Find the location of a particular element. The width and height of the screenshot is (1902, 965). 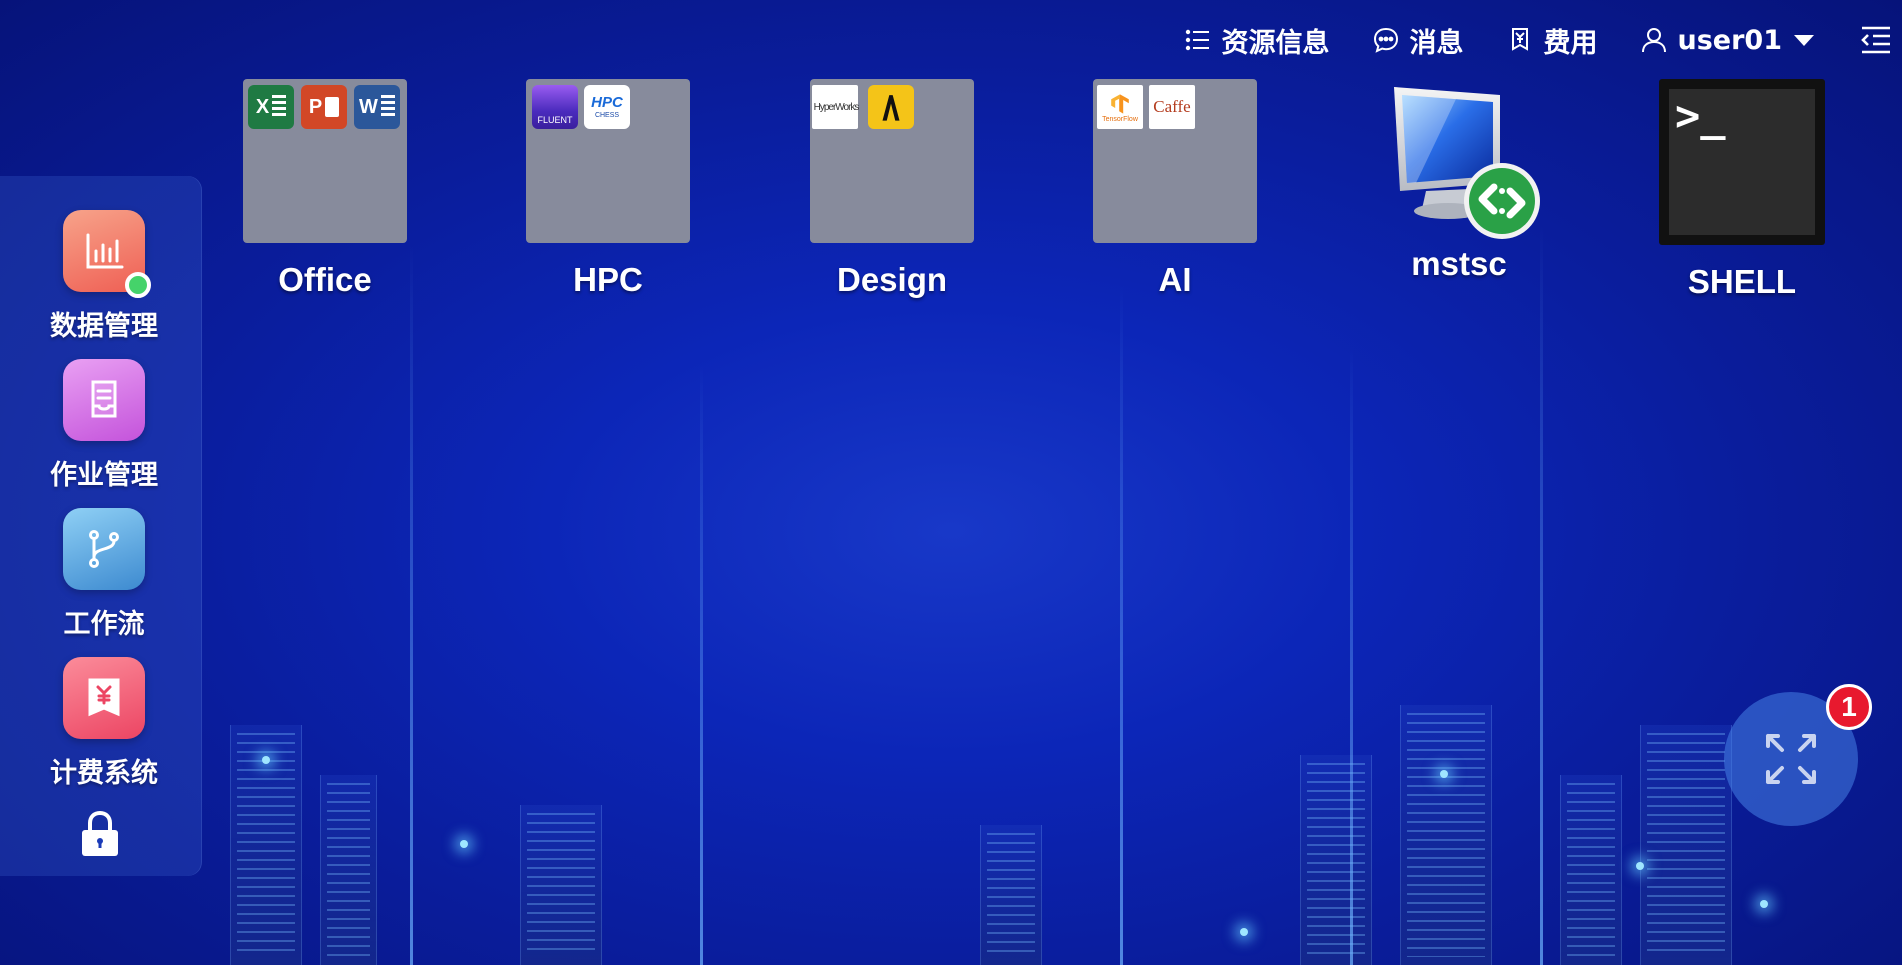

app-mstsc: mstsc is located at coordinates (1459, 181).